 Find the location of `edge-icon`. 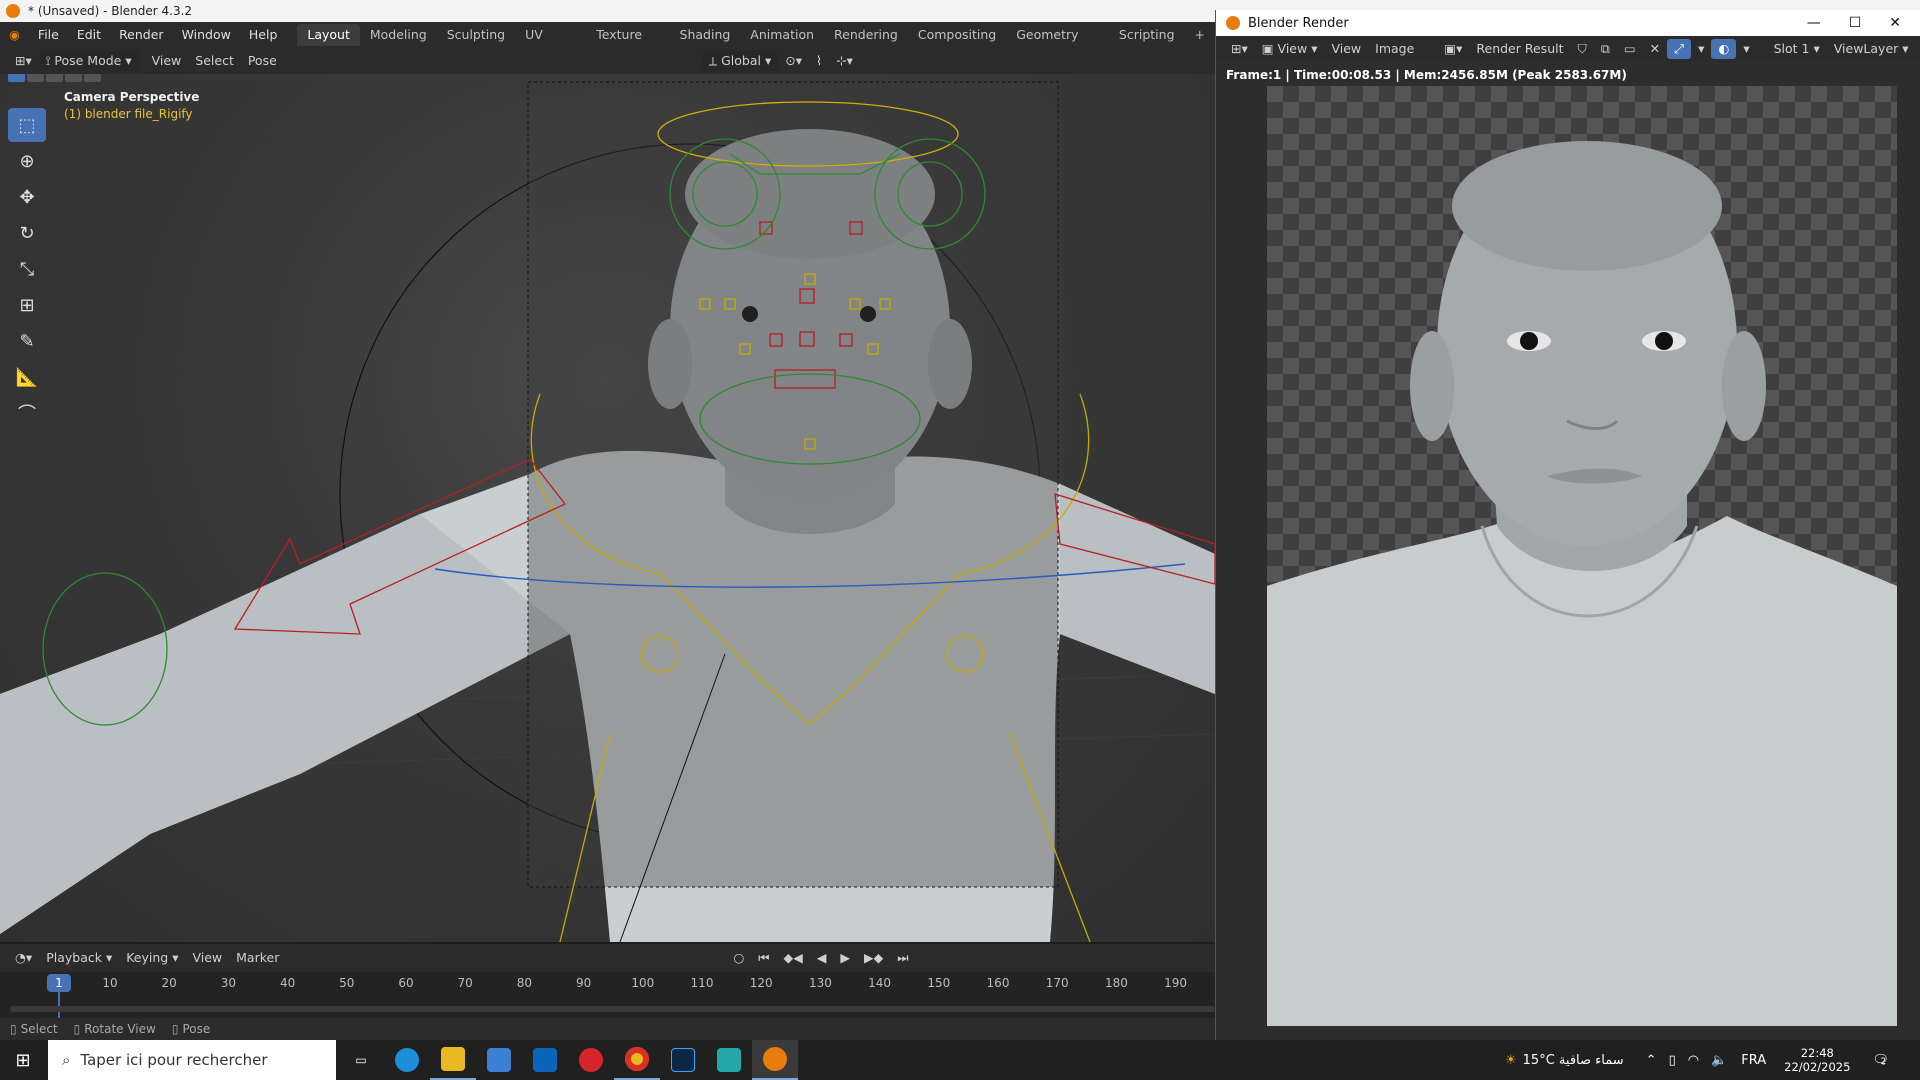

edge-icon is located at coordinates (407, 1060).